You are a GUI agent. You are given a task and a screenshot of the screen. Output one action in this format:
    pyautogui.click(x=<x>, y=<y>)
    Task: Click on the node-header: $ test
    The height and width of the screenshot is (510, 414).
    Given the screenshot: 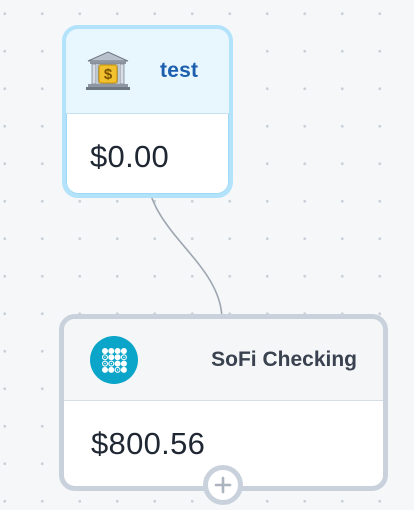 What is the action you would take?
    pyautogui.click(x=147, y=71)
    